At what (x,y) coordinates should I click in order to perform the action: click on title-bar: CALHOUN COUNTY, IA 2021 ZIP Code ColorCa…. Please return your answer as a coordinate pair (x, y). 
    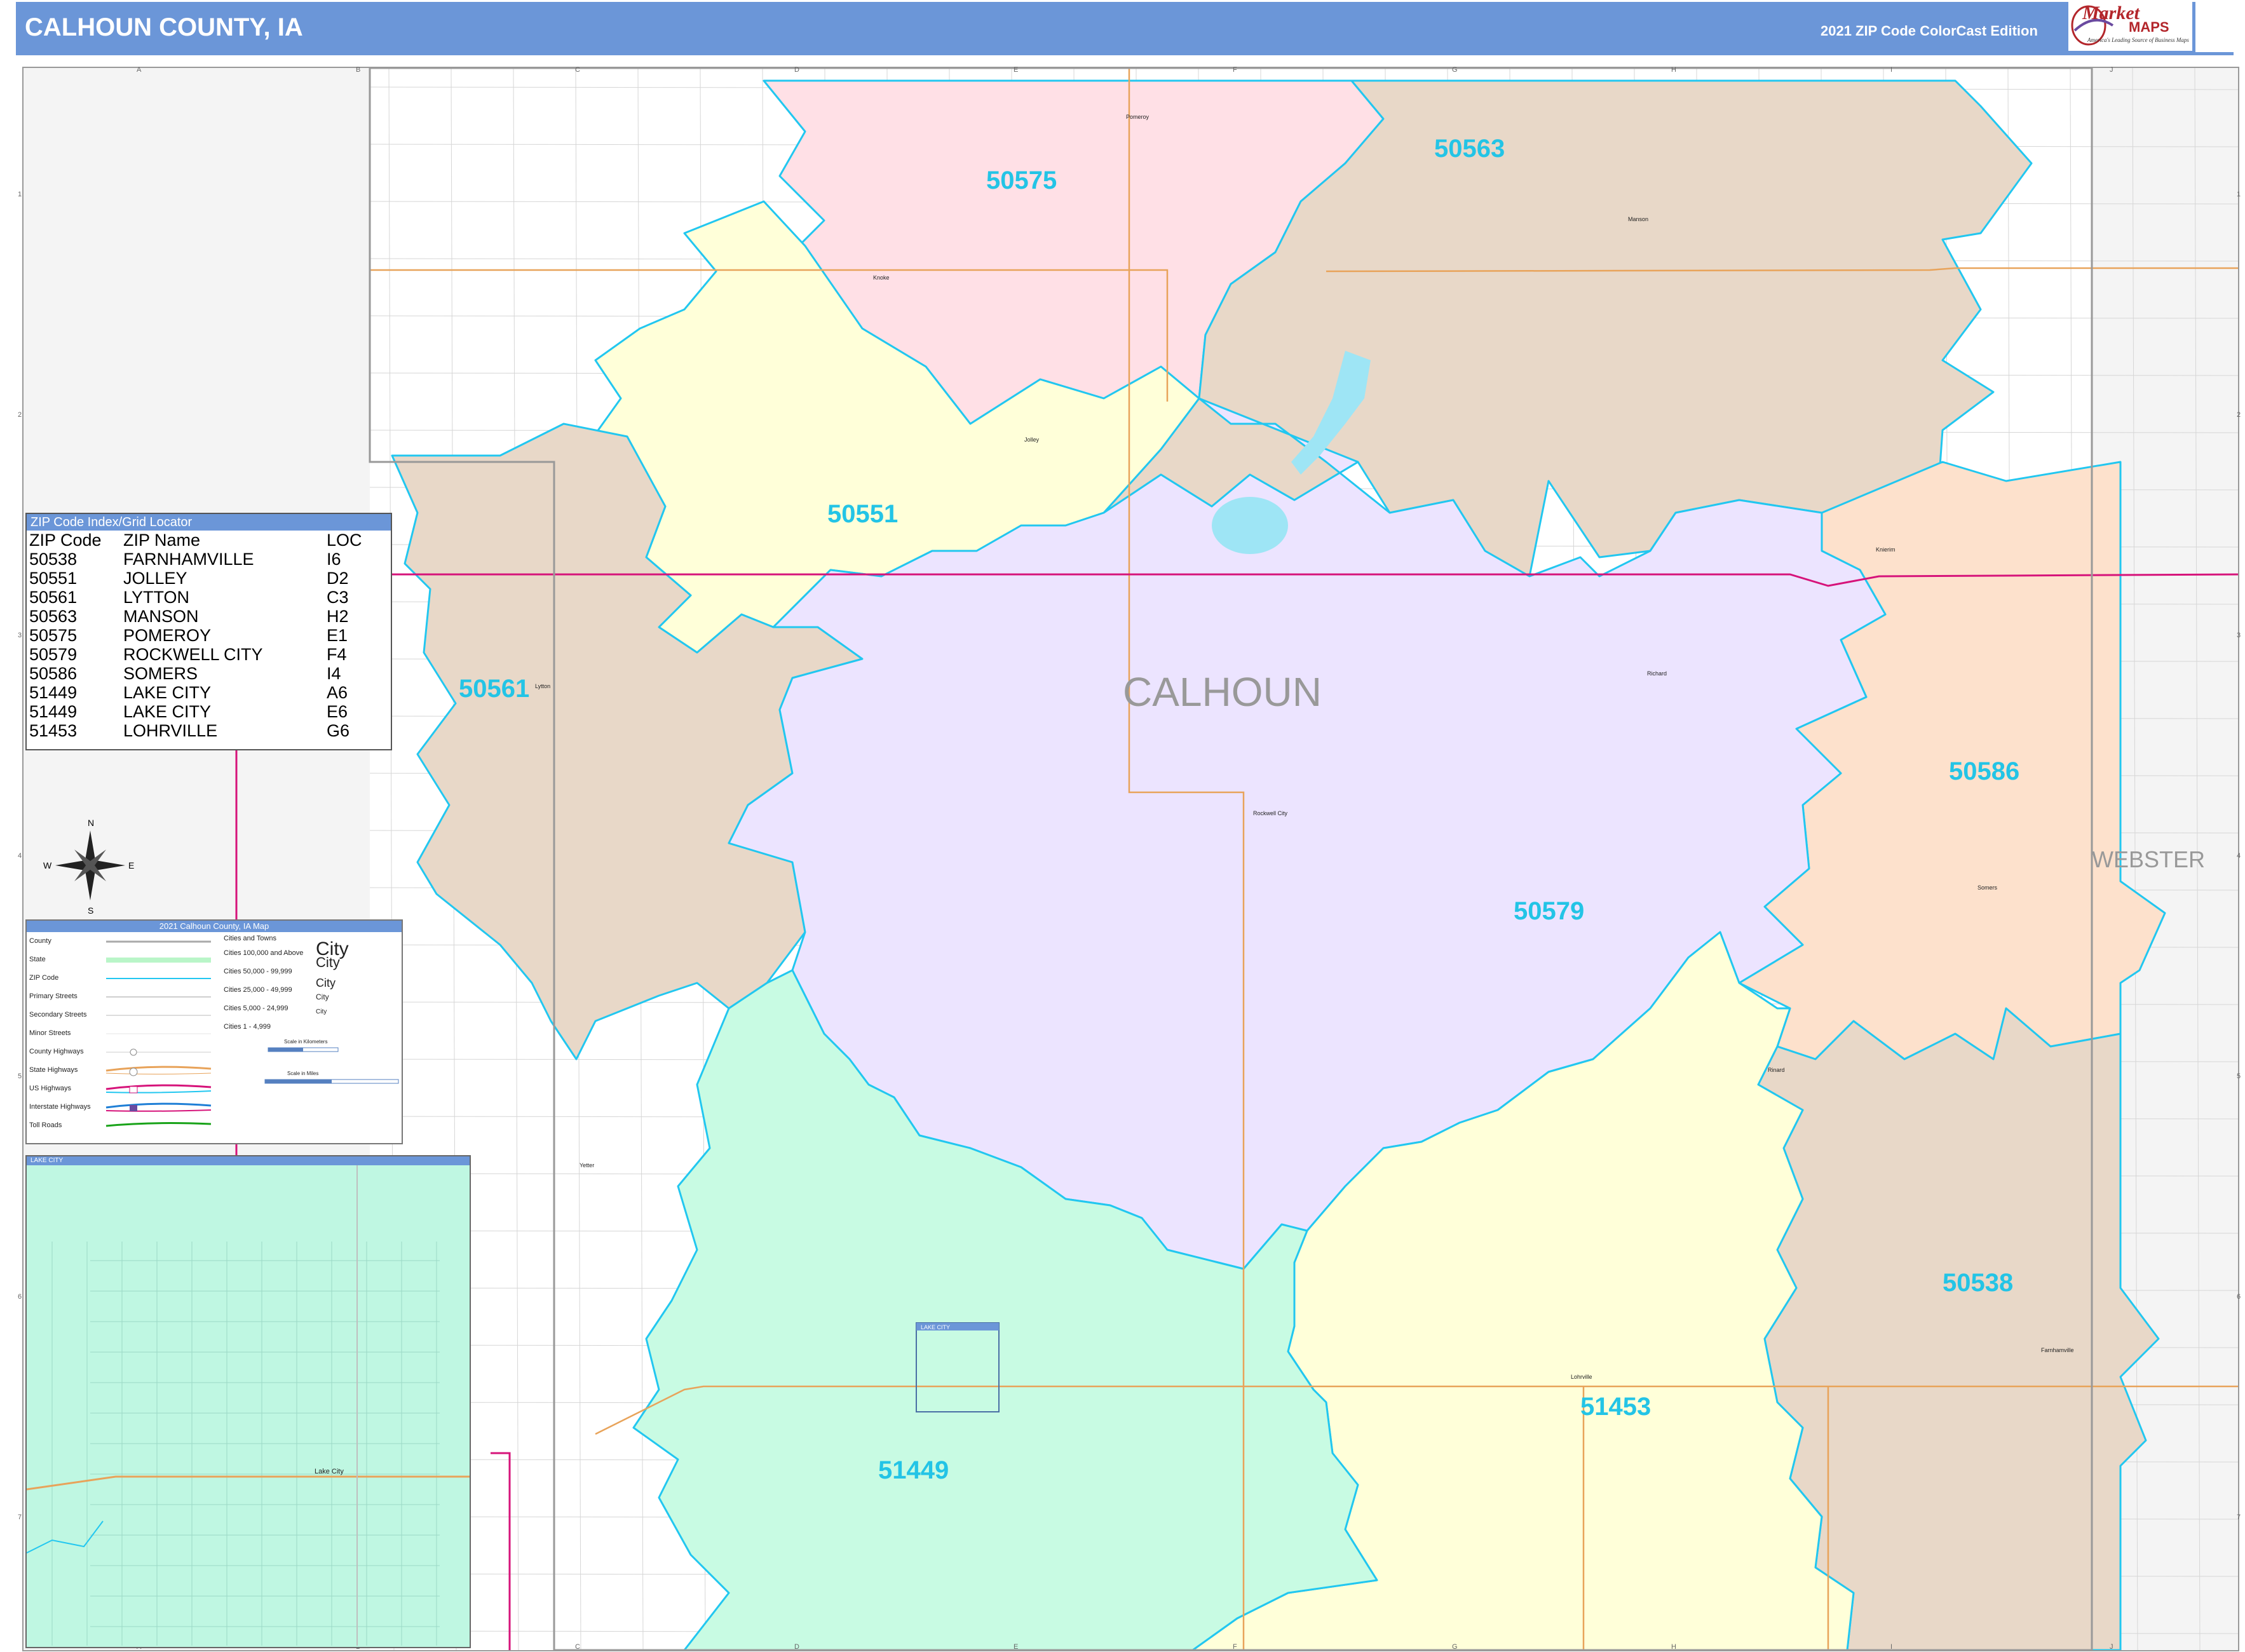
    Looking at the image, I should click on (1125, 29).